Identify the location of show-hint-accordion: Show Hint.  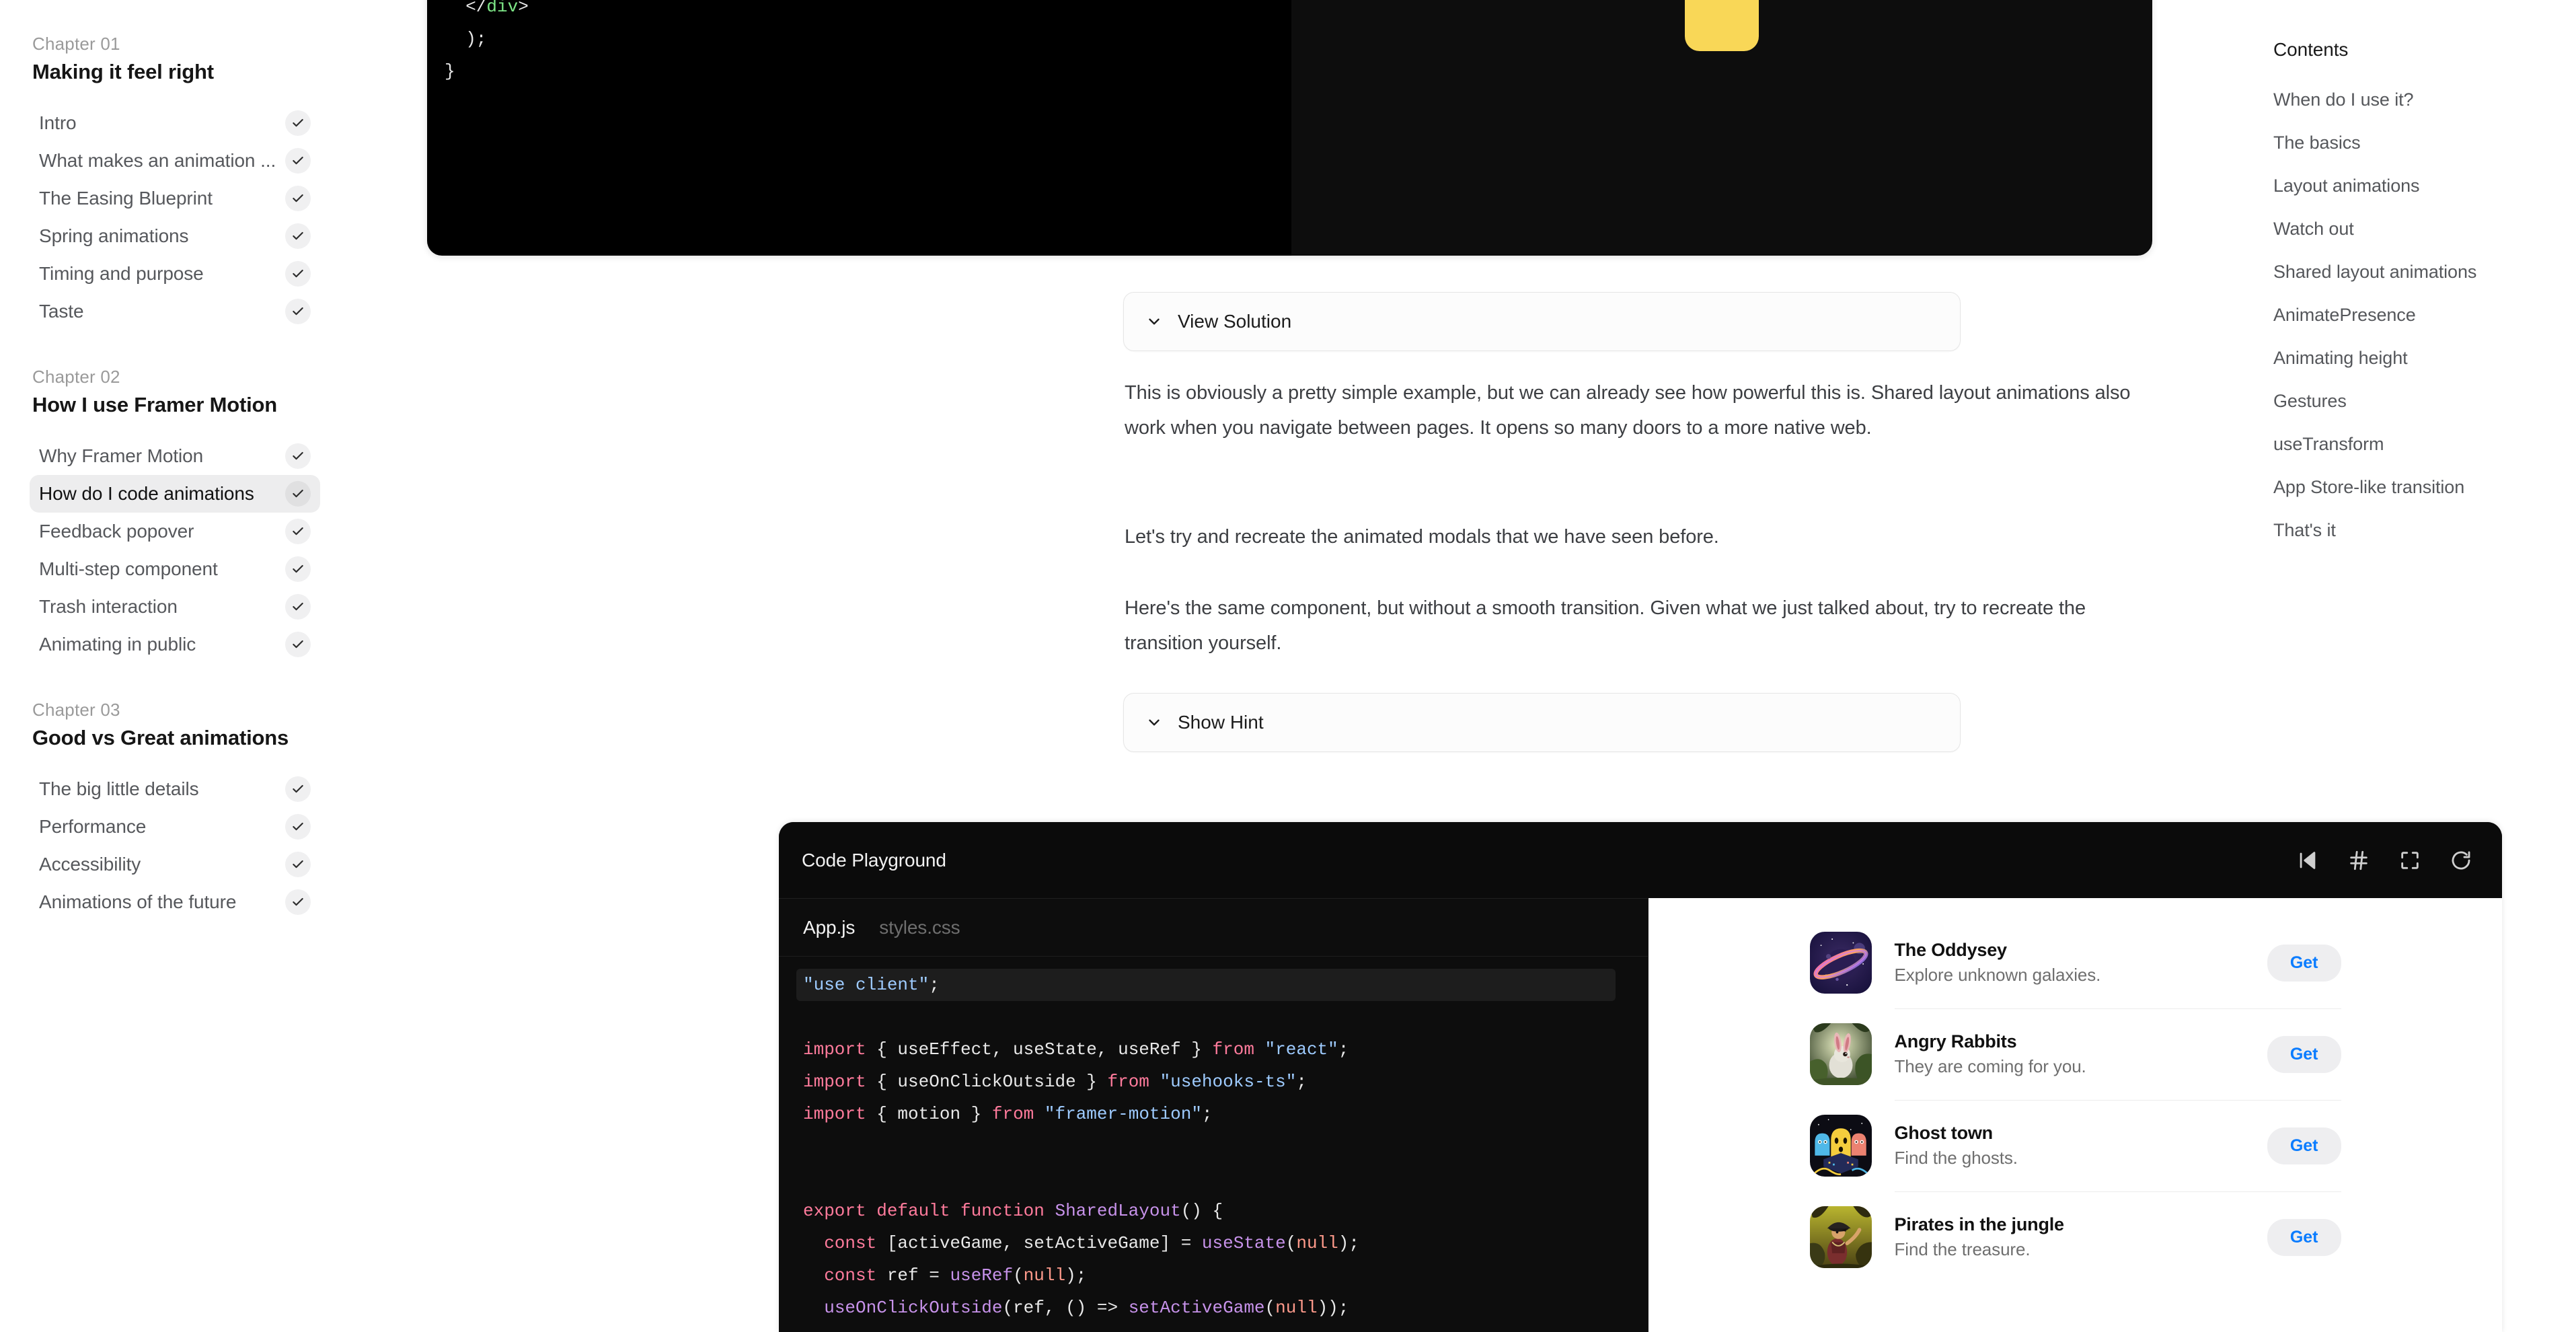
(1542, 722).